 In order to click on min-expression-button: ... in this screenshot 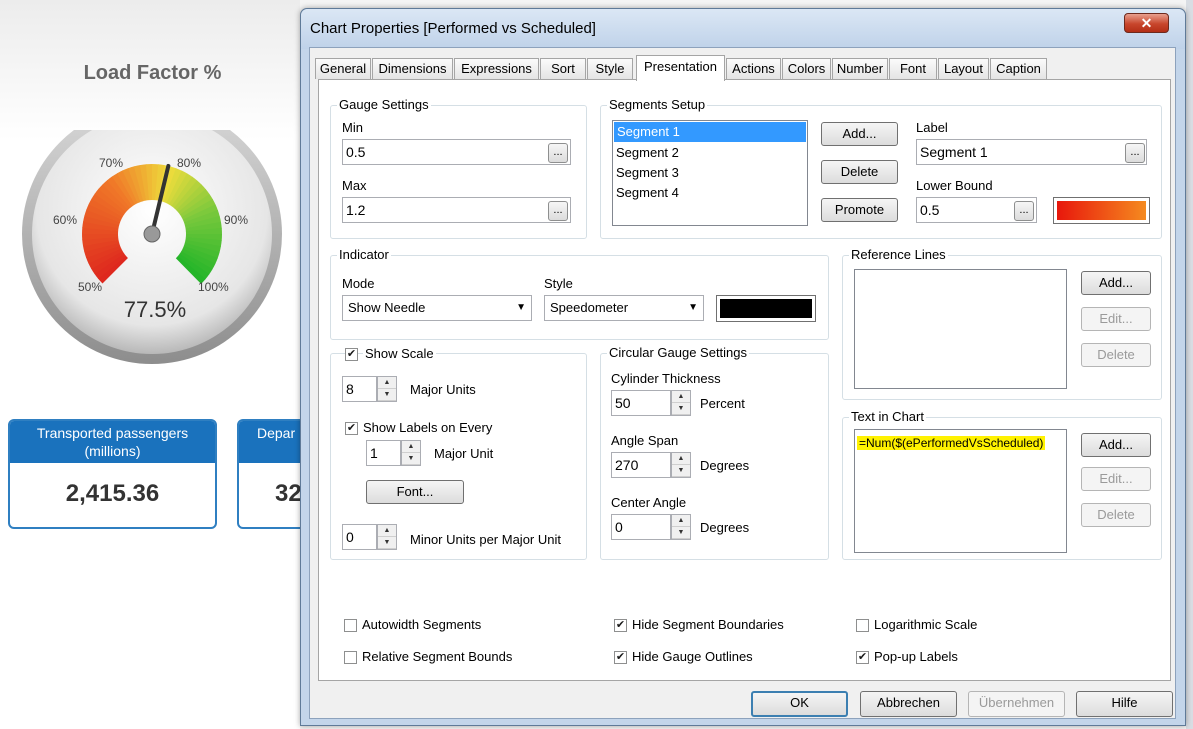, I will do `click(558, 153)`.